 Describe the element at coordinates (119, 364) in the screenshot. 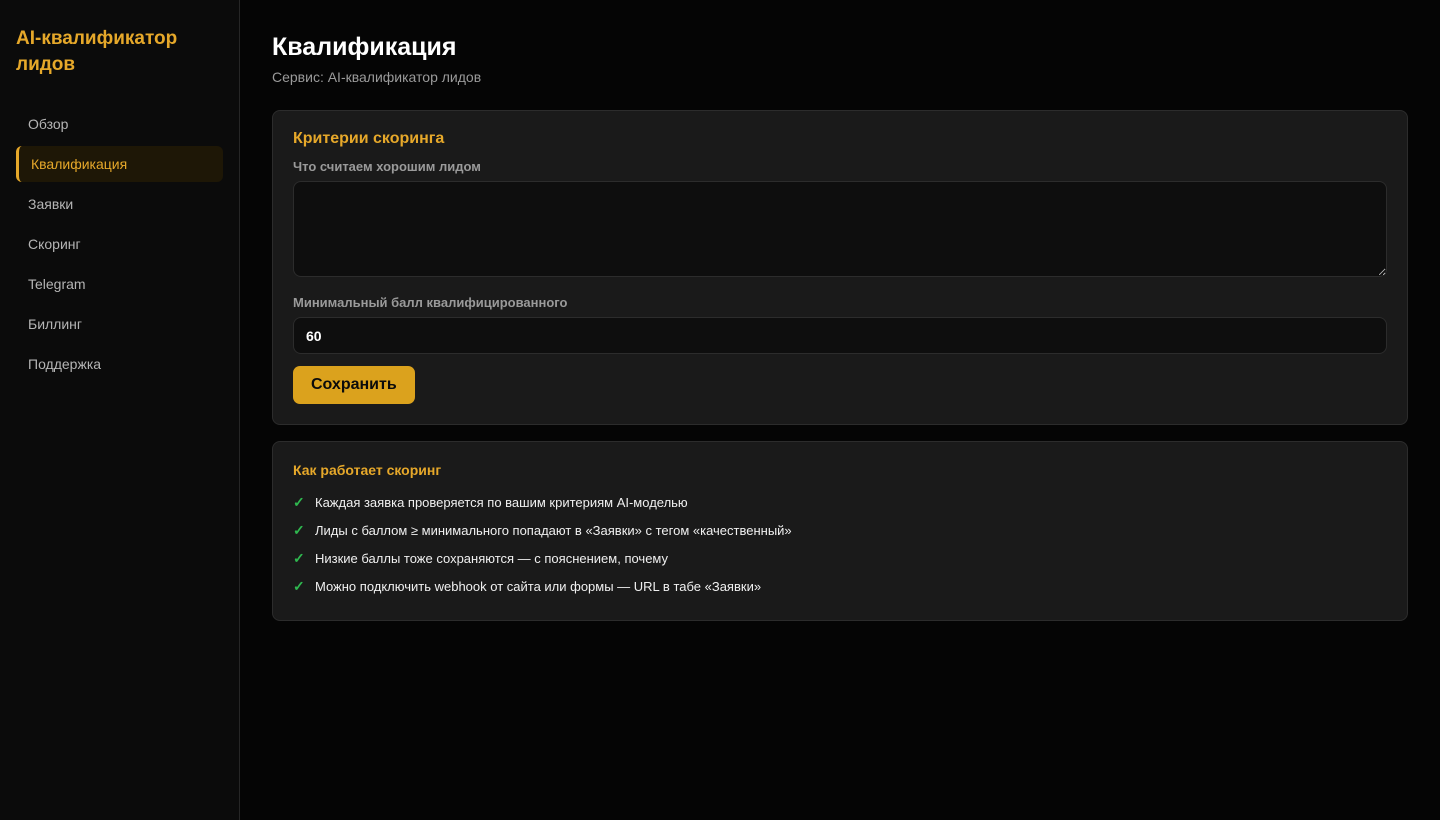

I see `sidebar-item-support: Поддержка` at that location.